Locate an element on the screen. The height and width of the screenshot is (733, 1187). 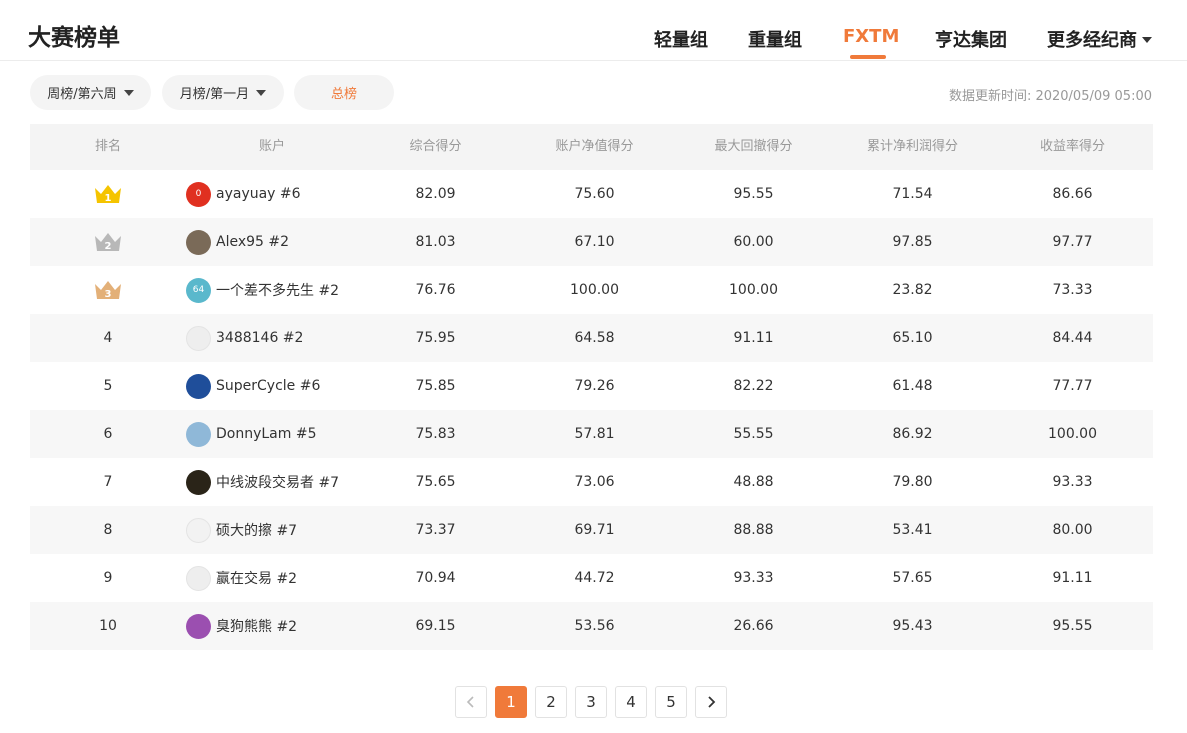
weekly-filter-dropdown: 周榜/第六周 is located at coordinates (90, 92).